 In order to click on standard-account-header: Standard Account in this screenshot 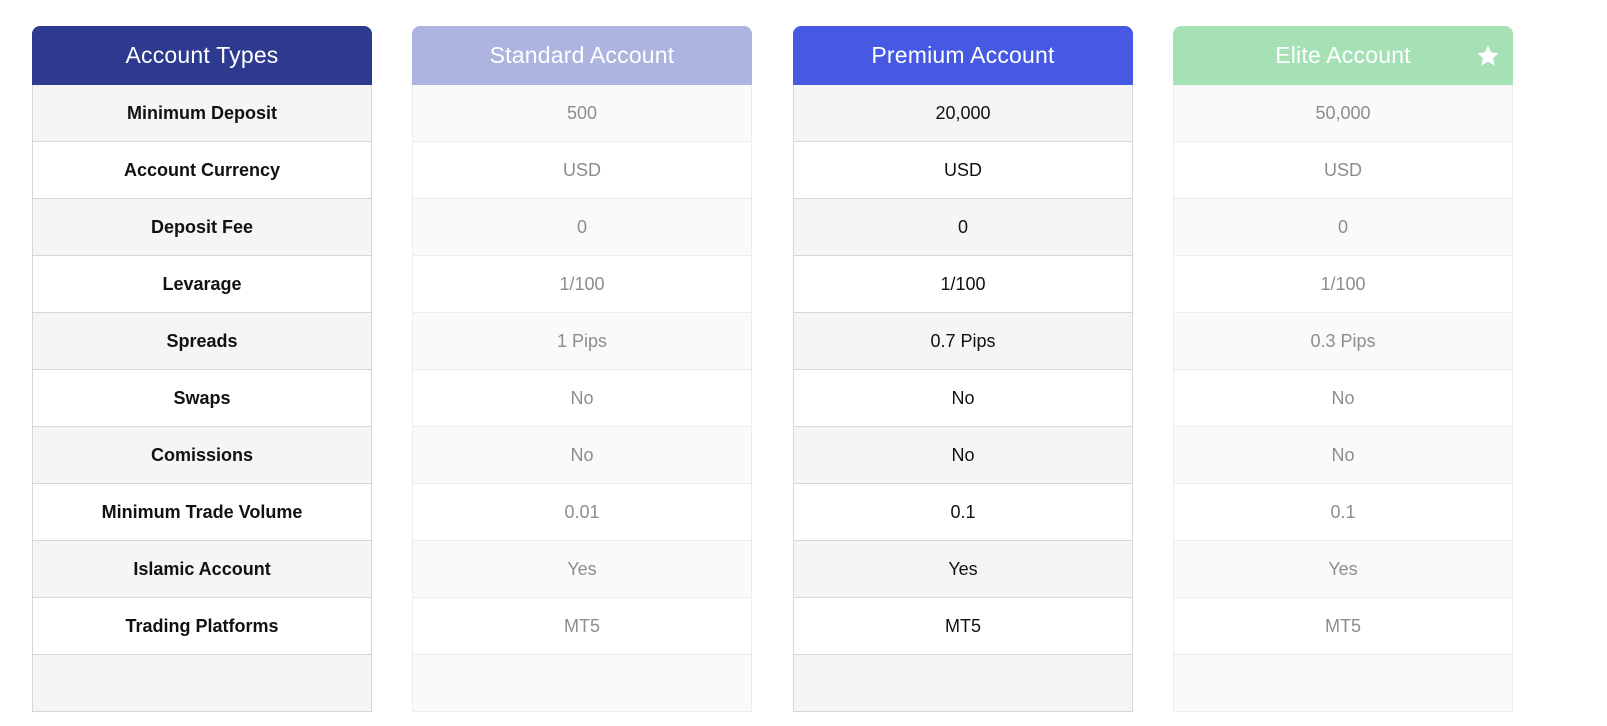, I will do `click(582, 55)`.